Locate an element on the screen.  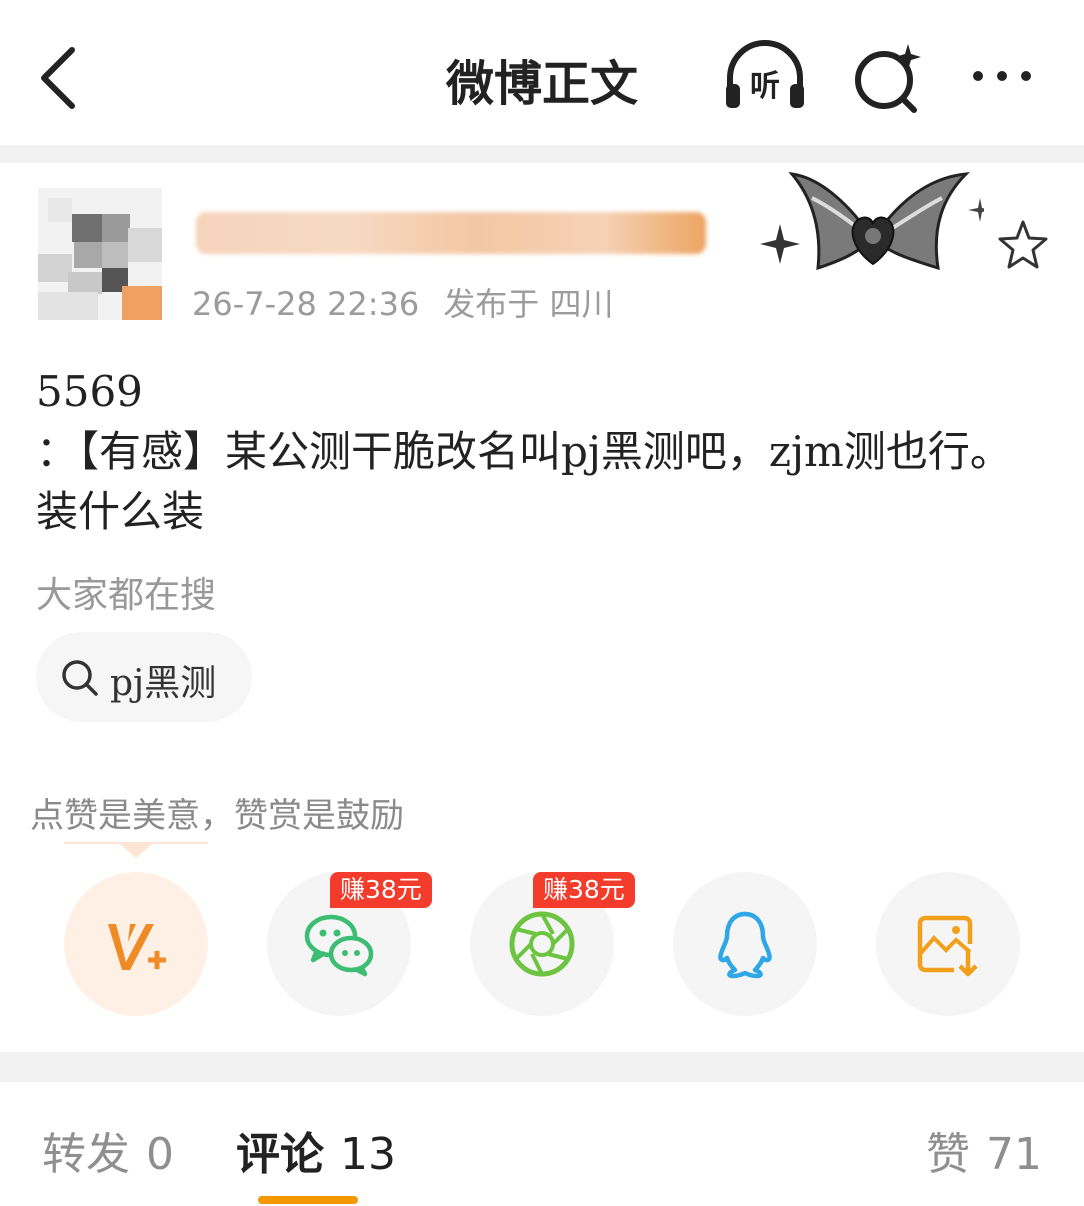
search-sparkle-icon is located at coordinates (888, 78).